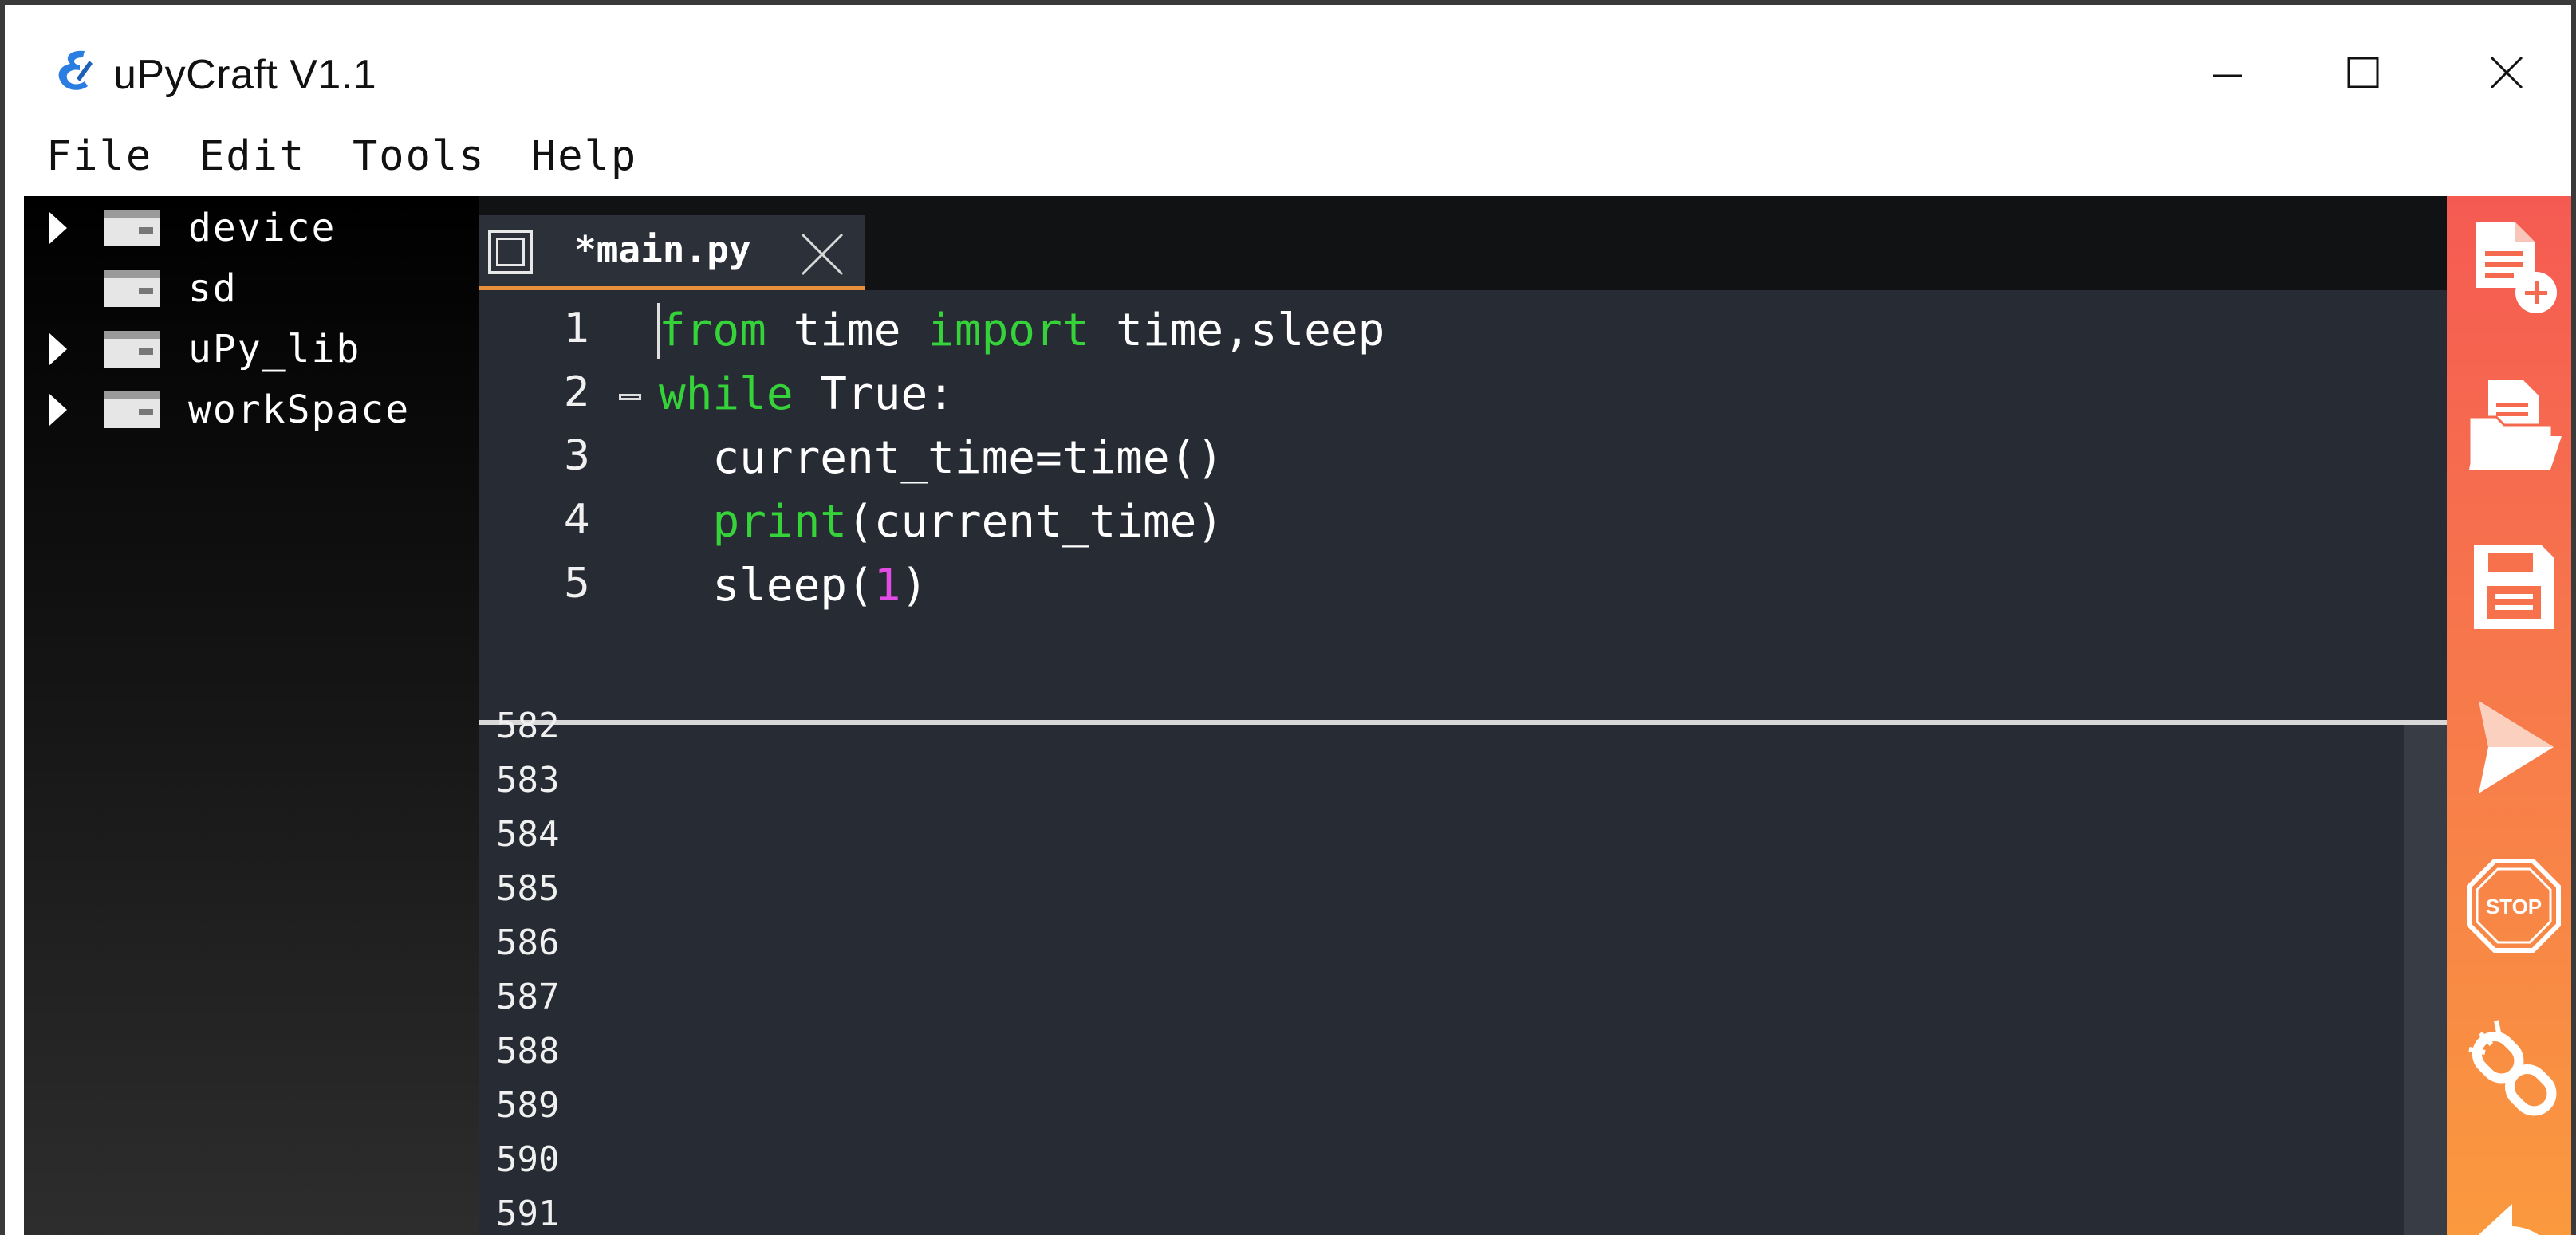 This screenshot has width=2576, height=1235. I want to click on maximize-icon, so click(2363, 73).